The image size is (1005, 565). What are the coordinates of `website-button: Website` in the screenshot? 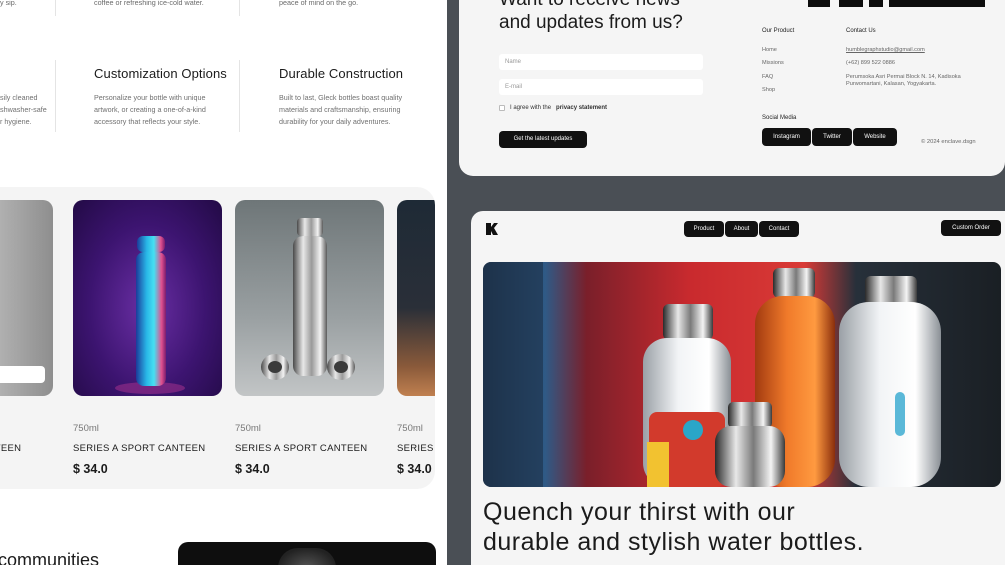 It's located at (875, 137).